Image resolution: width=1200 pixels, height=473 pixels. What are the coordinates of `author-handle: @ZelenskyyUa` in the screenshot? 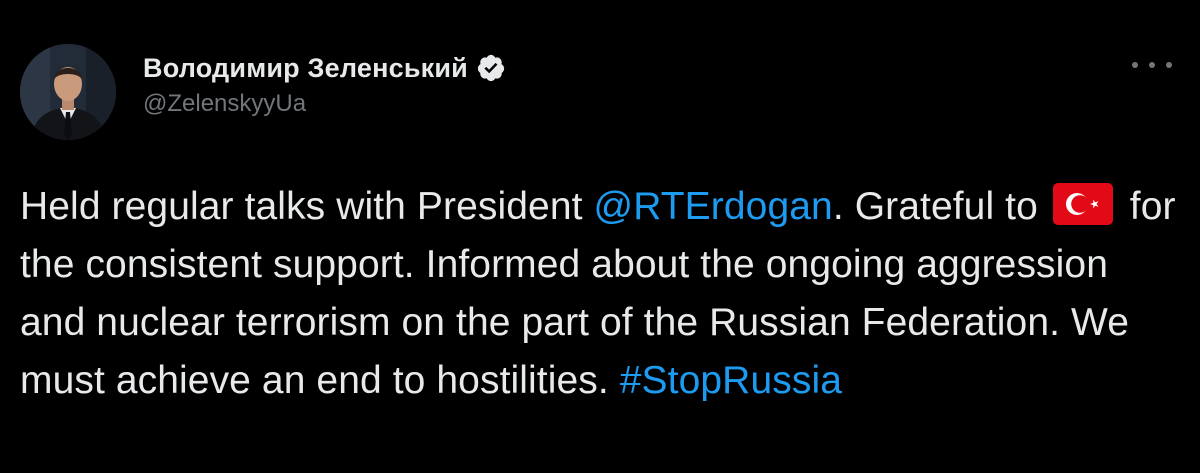 It's located at (324, 104).